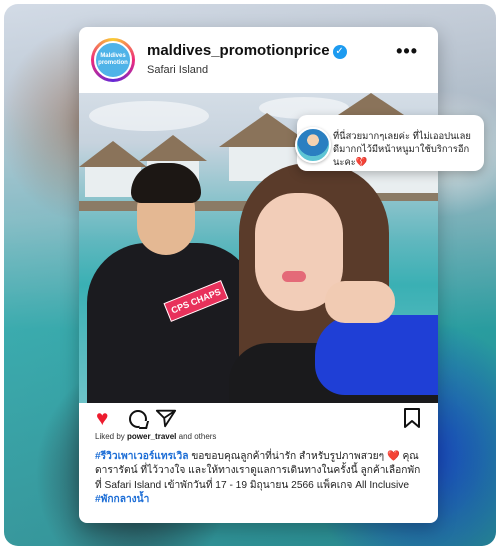 This screenshot has width=500, height=550. I want to click on blue-sleeve, so click(376, 355).